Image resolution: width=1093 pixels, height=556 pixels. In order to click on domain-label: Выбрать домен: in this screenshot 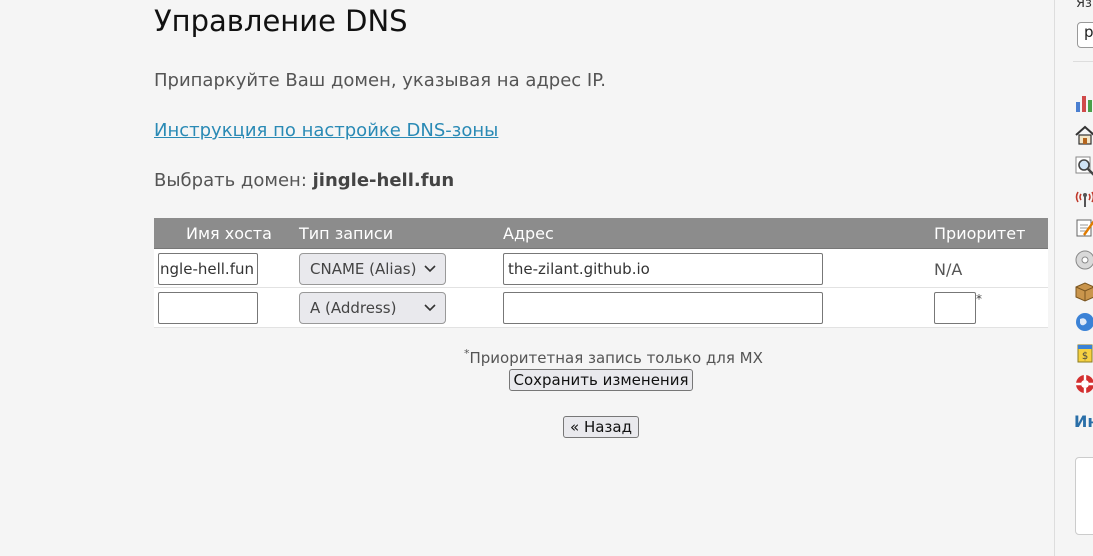, I will do `click(230, 180)`.